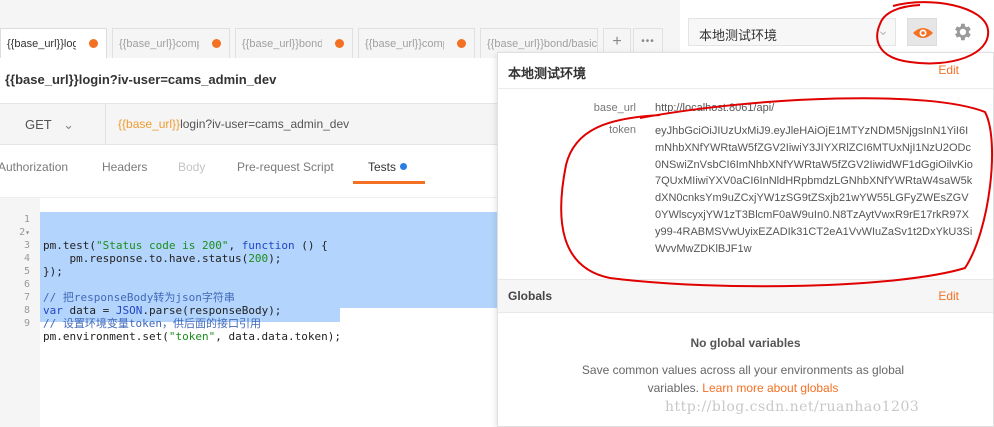  What do you see at coordinates (41, 44) in the screenshot?
I see `request-tab-label: {{base_url}}login?iv-user=cams_admin_dev` at bounding box center [41, 44].